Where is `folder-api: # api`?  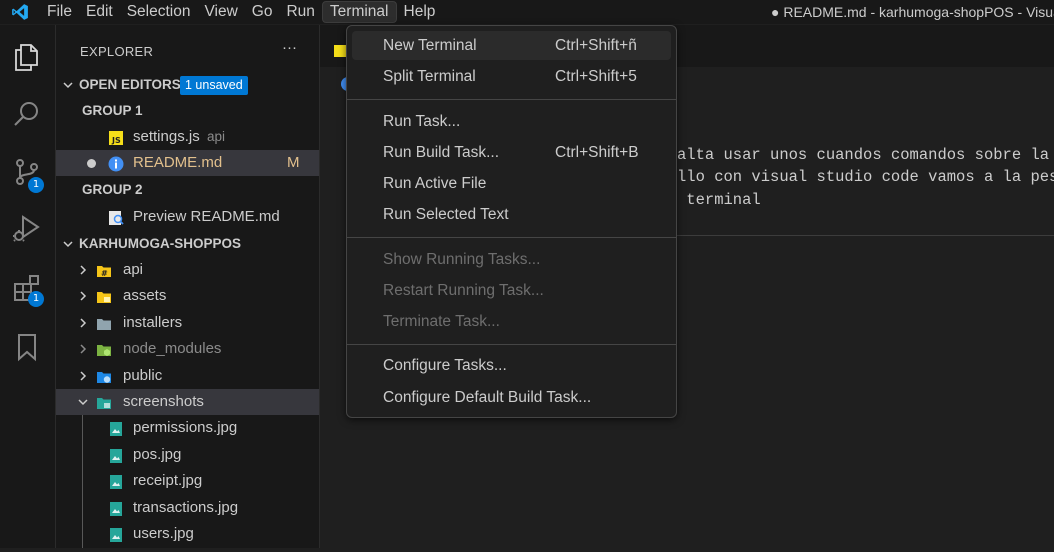
folder-api: # api is located at coordinates (187, 270).